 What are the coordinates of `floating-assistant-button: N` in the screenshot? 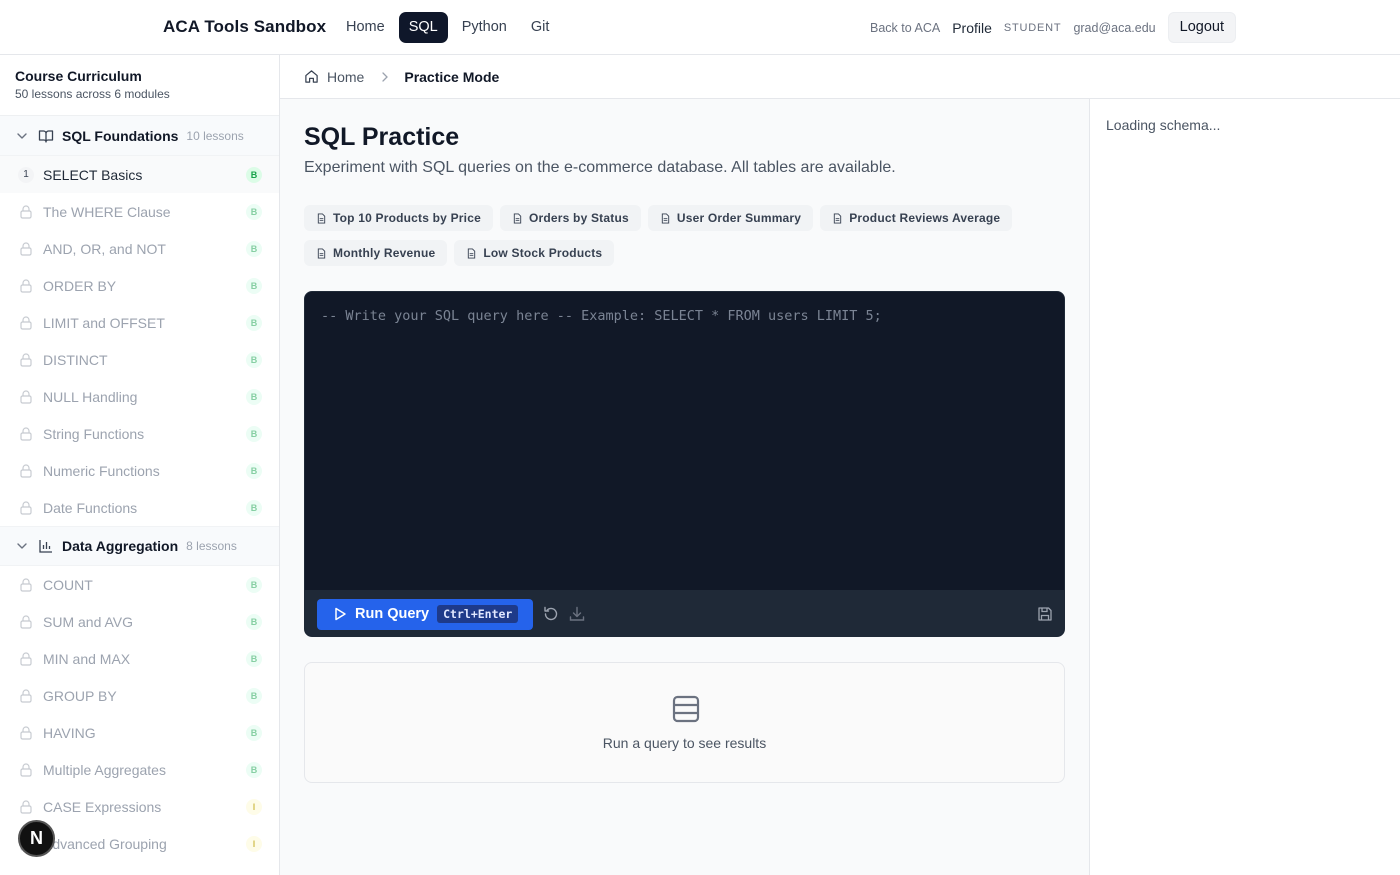 It's located at (36, 838).